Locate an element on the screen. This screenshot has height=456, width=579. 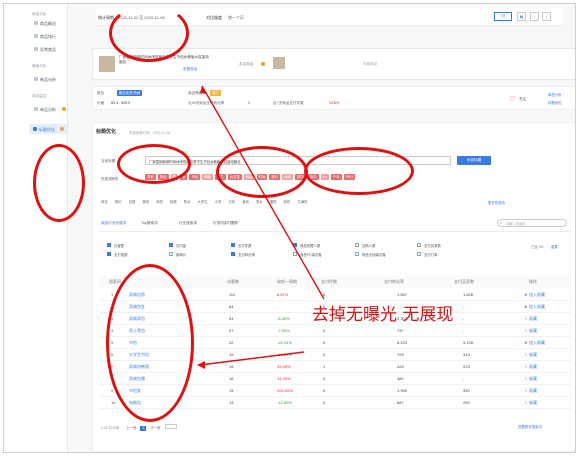
annotation-arrow-up is located at coordinates (263, 192).